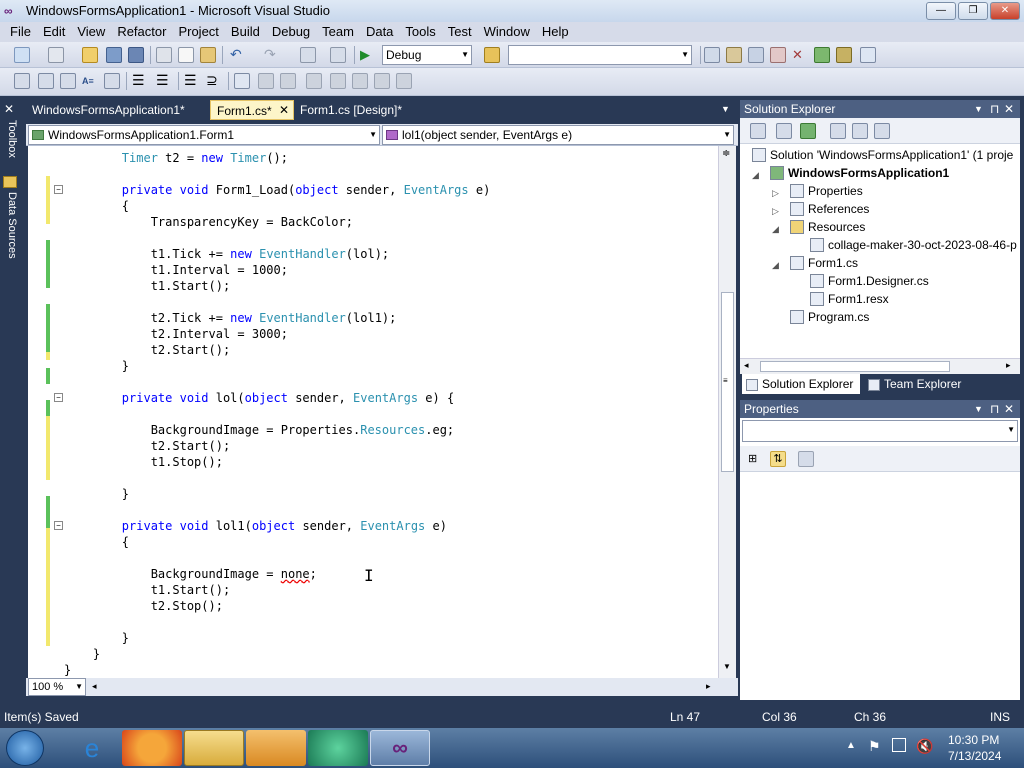  What do you see at coordinates (827, 227) in the screenshot?
I see `tree-resources: Resources` at bounding box center [827, 227].